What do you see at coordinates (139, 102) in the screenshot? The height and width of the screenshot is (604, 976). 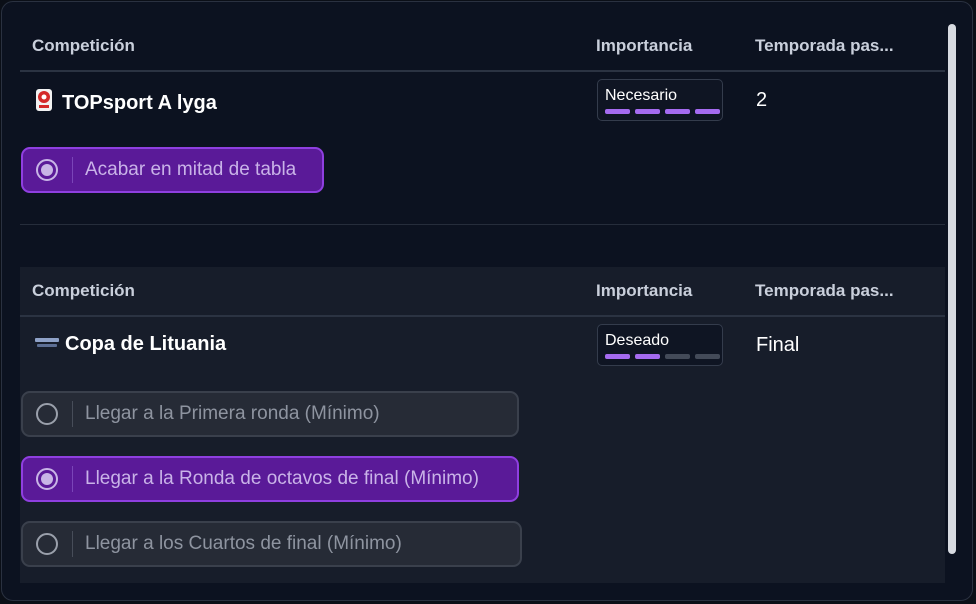 I see `competition-name-text: TOPsport A lyga` at bounding box center [139, 102].